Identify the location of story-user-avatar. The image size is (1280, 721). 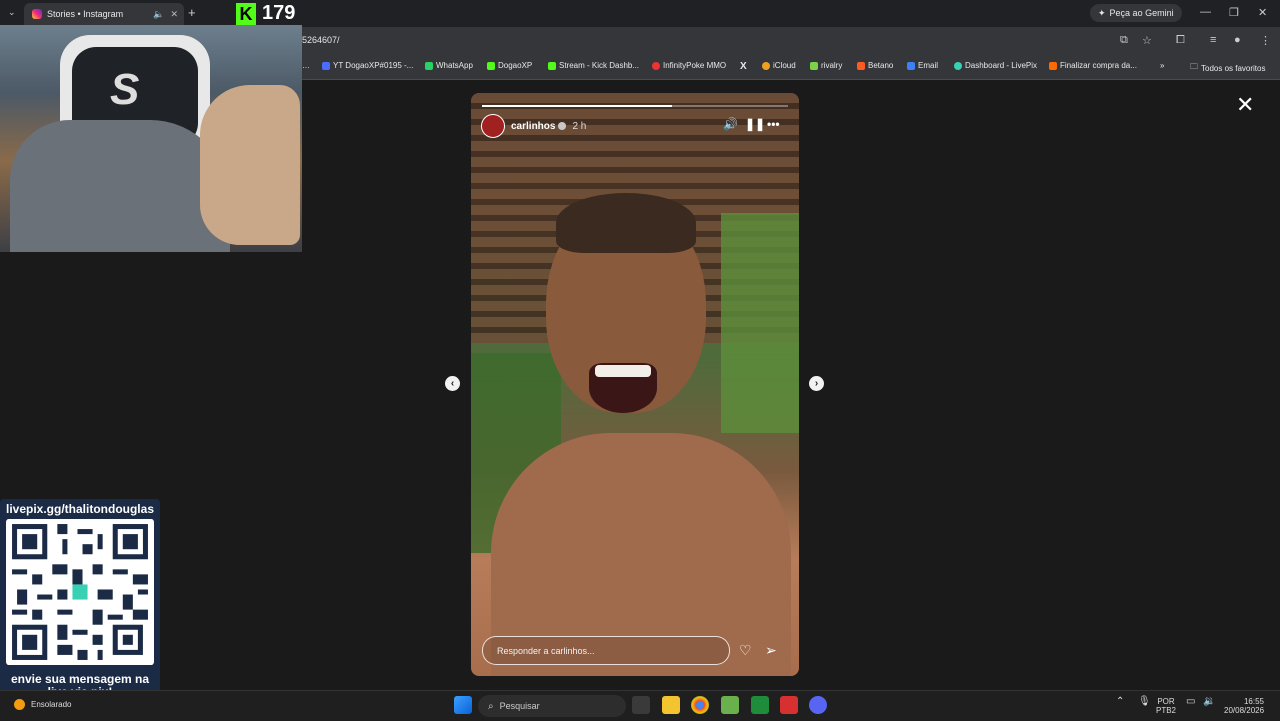
(493, 126).